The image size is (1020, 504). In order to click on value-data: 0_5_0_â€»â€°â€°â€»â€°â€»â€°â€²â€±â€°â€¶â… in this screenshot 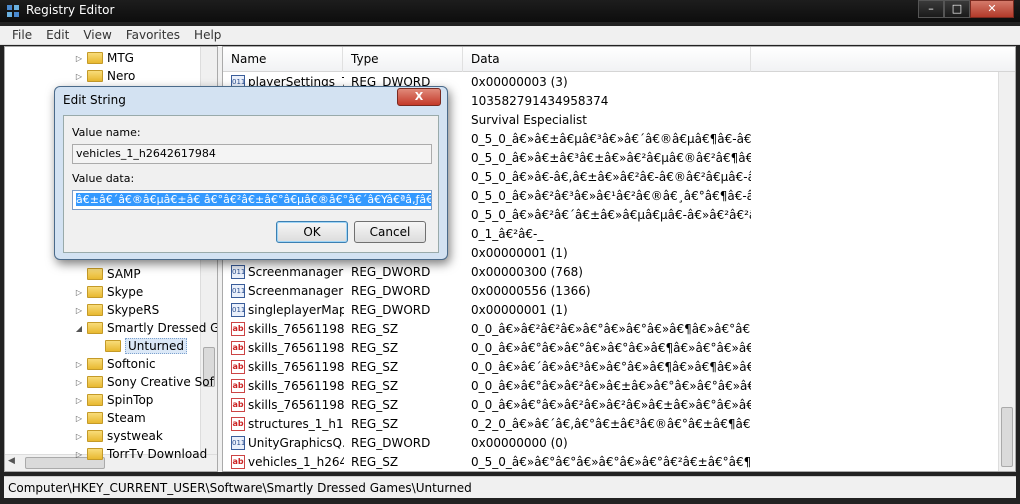, I will do `click(611, 462)`.